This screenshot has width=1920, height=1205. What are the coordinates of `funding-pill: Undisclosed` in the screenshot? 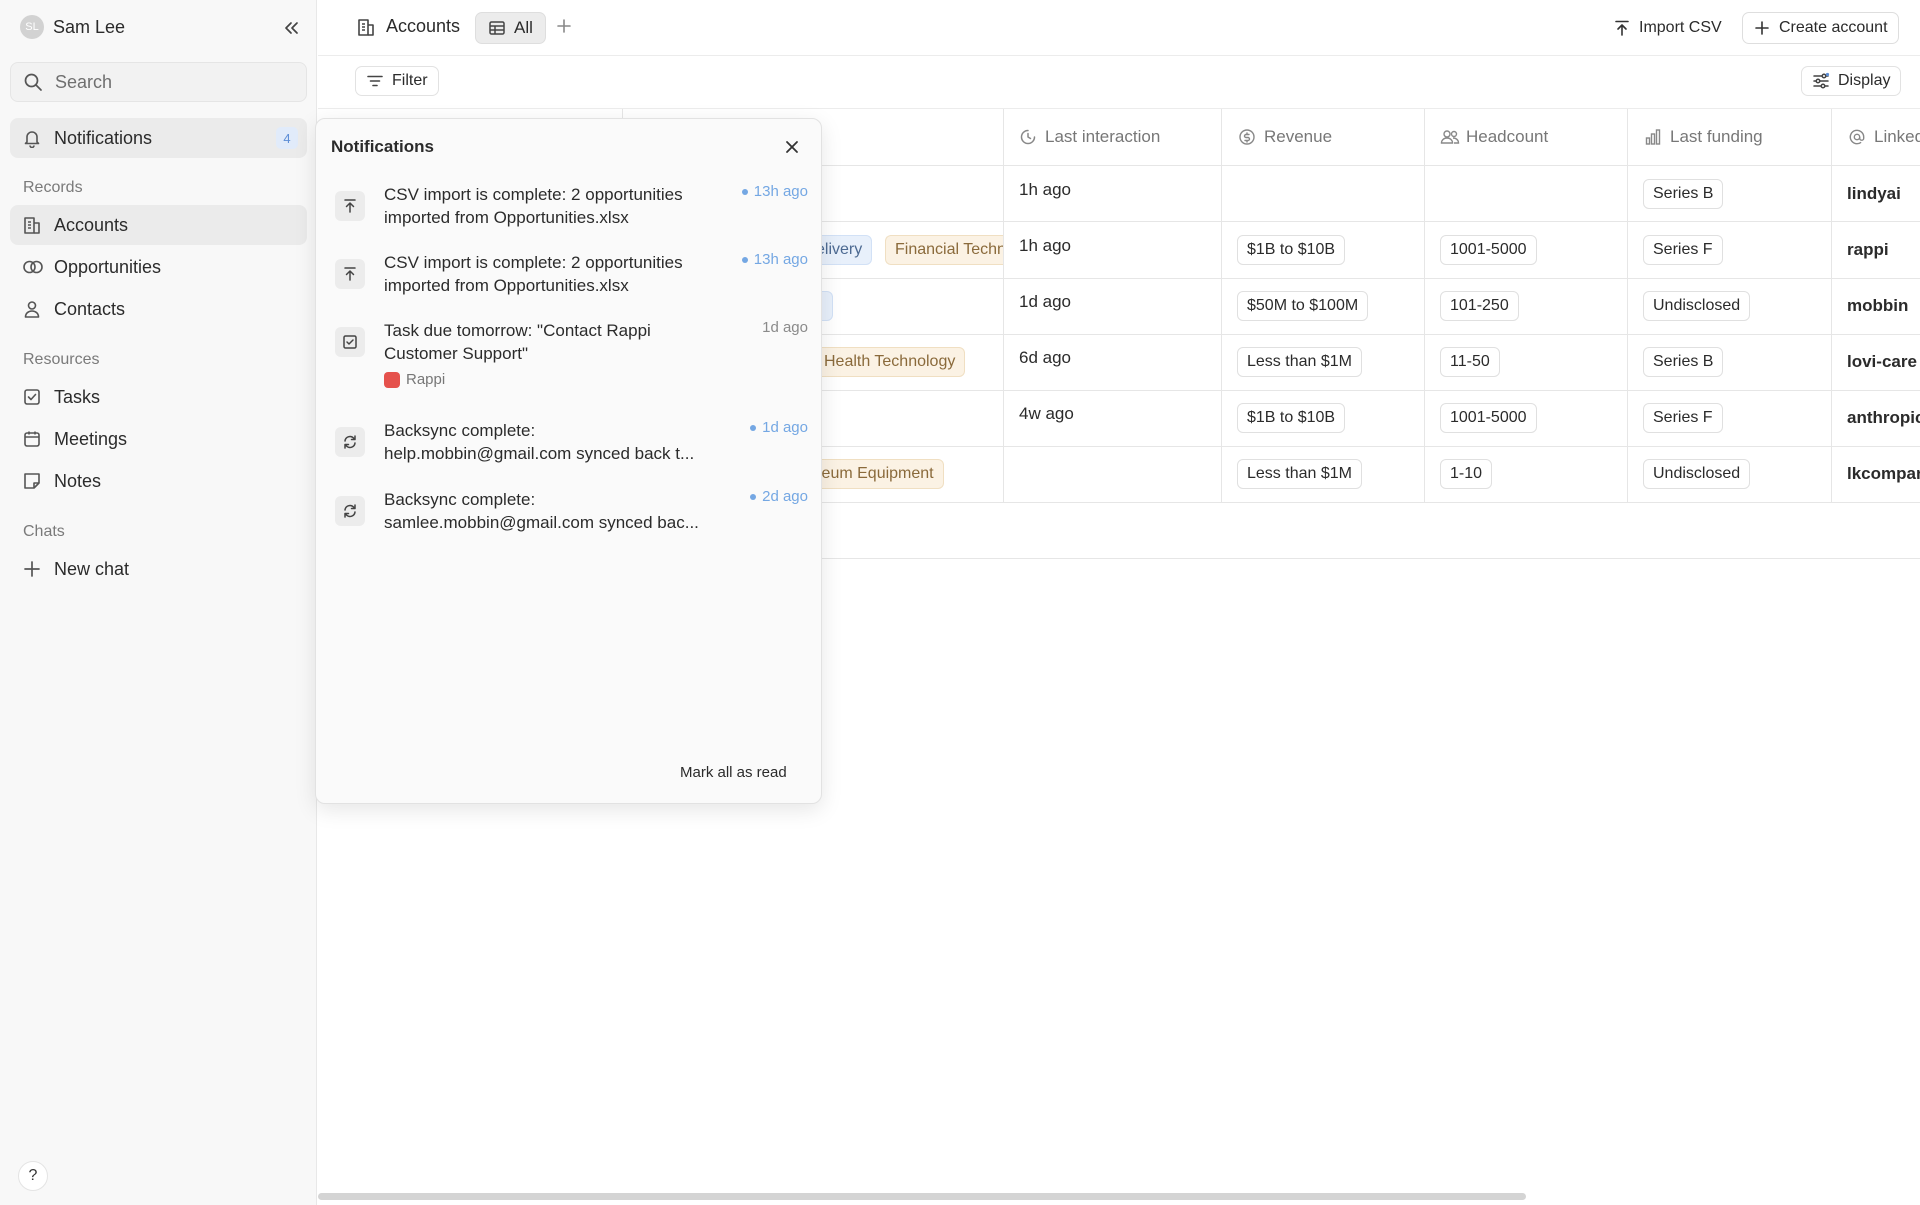 It's located at (1697, 306).